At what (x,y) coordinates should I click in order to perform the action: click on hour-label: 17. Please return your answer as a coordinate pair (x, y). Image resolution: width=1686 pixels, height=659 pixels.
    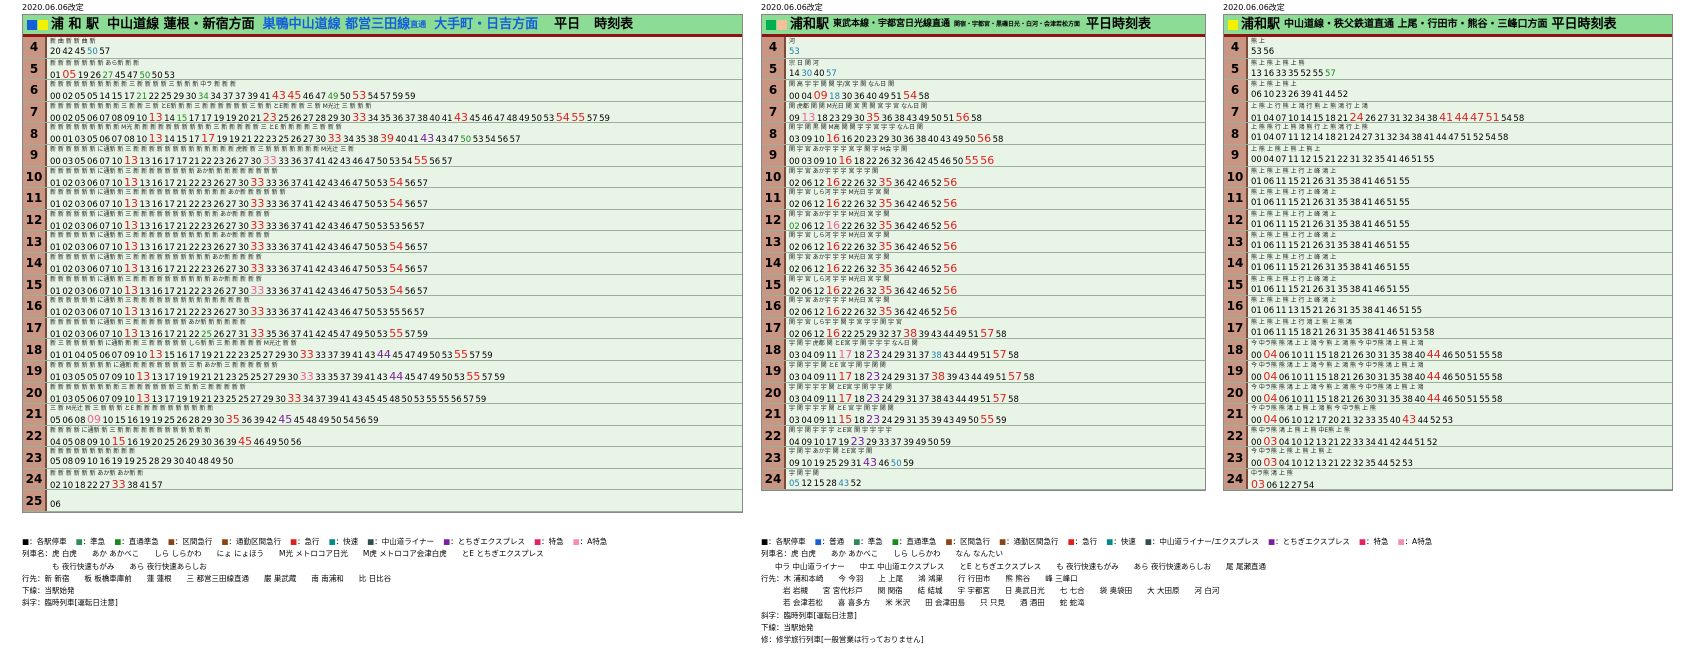
    Looking at the image, I should click on (774, 328).